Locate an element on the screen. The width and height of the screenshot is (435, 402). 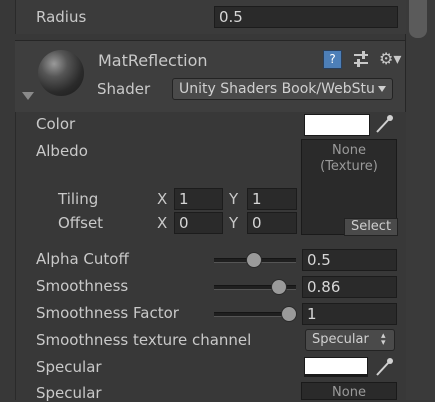
shader-label: Shader is located at coordinates (124, 89).